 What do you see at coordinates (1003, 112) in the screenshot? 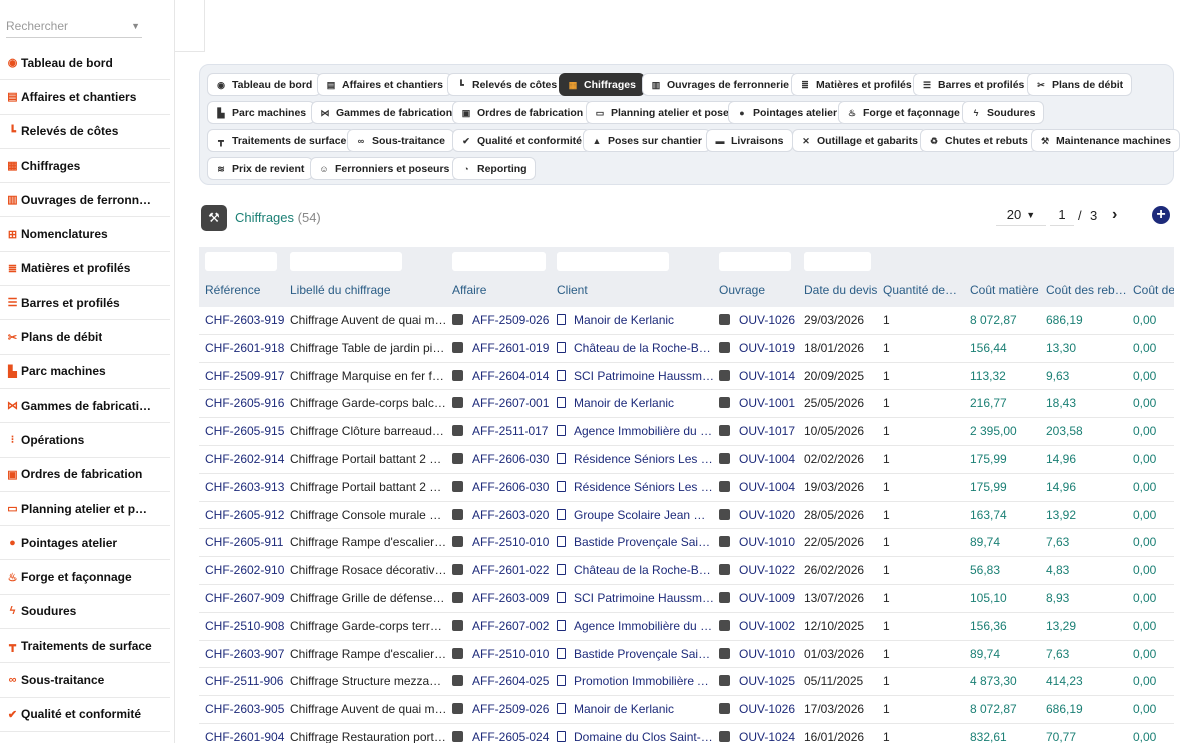
I see `nav-pill: ϟ Soudures` at bounding box center [1003, 112].